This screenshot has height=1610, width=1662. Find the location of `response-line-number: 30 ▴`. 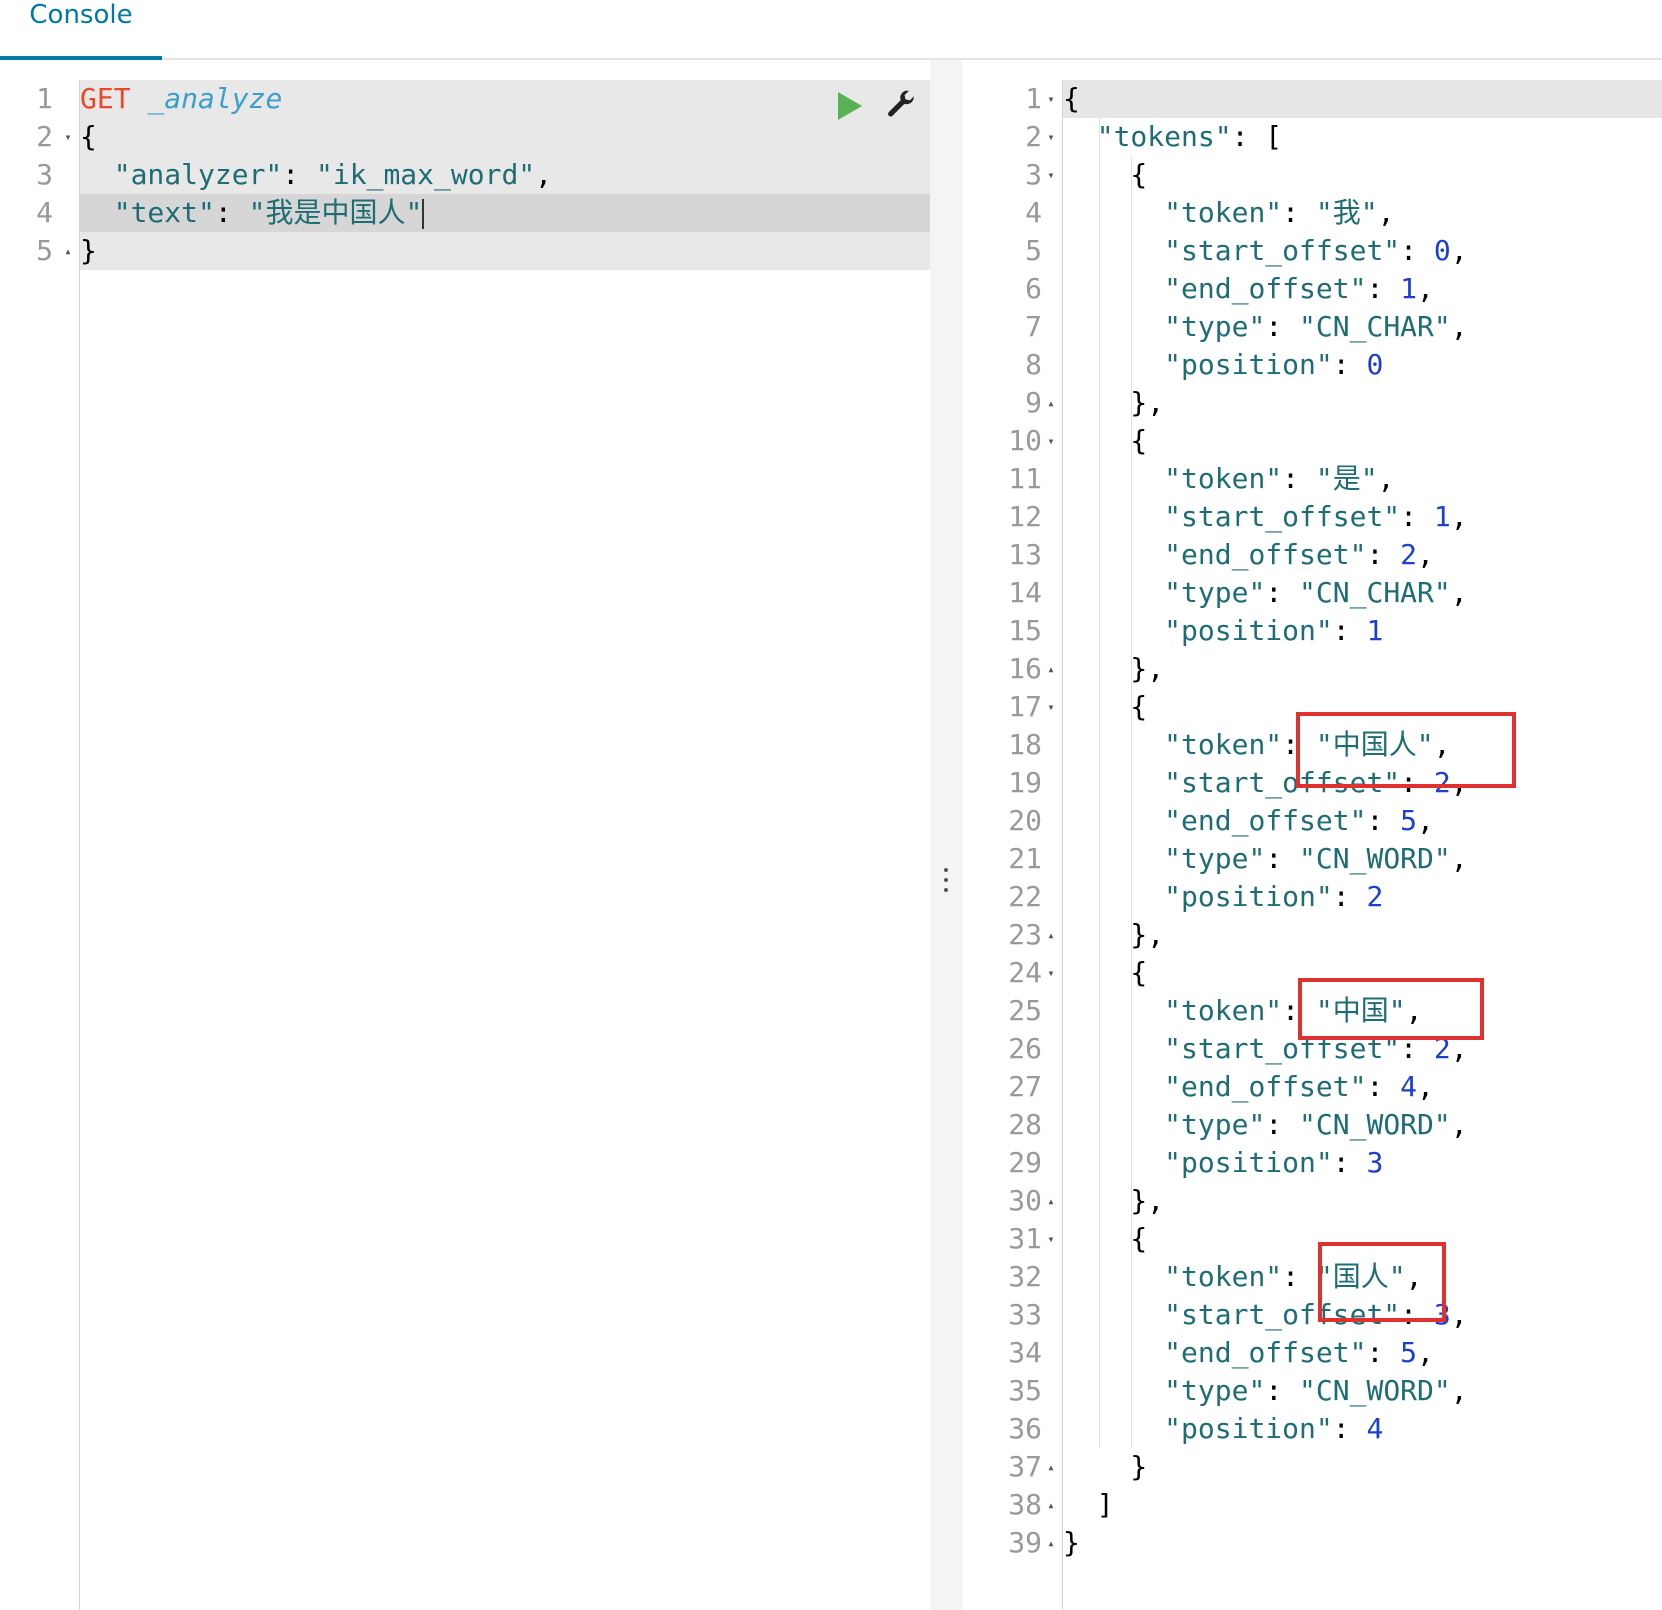

response-line-number: 30 ▴ is located at coordinates (1012, 1201).